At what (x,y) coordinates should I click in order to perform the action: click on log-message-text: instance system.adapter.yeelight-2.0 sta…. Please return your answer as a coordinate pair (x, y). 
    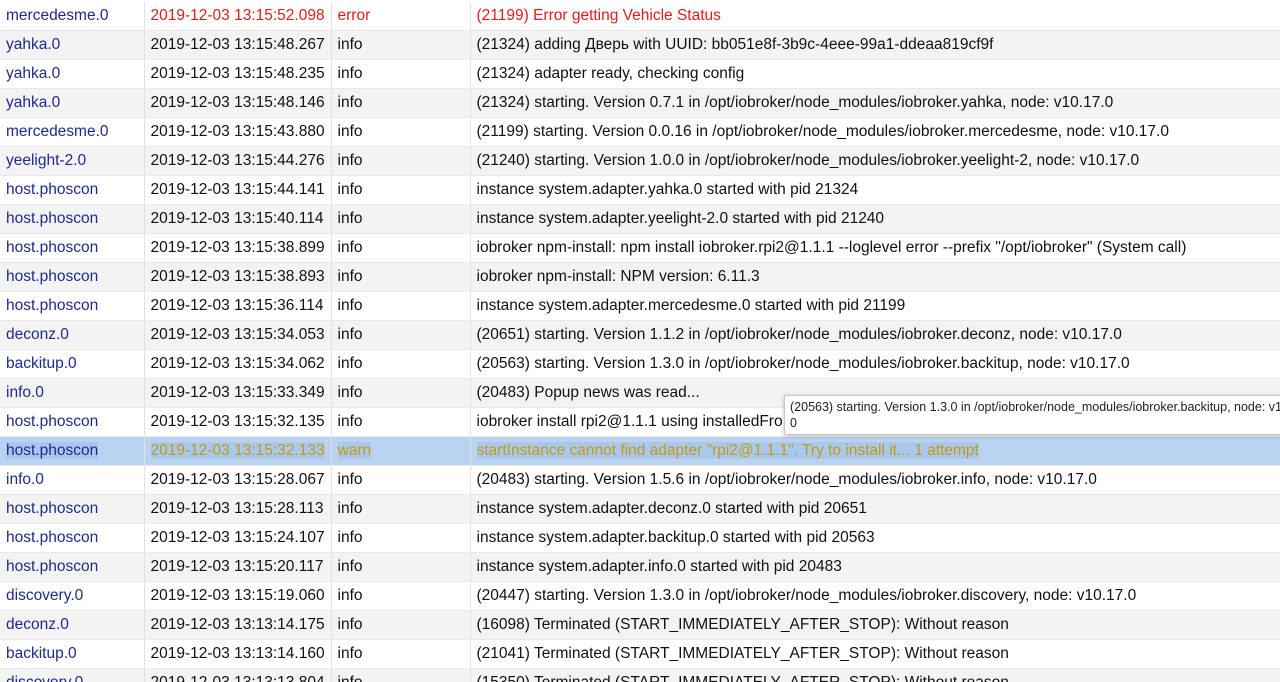
    Looking at the image, I should click on (680, 218).